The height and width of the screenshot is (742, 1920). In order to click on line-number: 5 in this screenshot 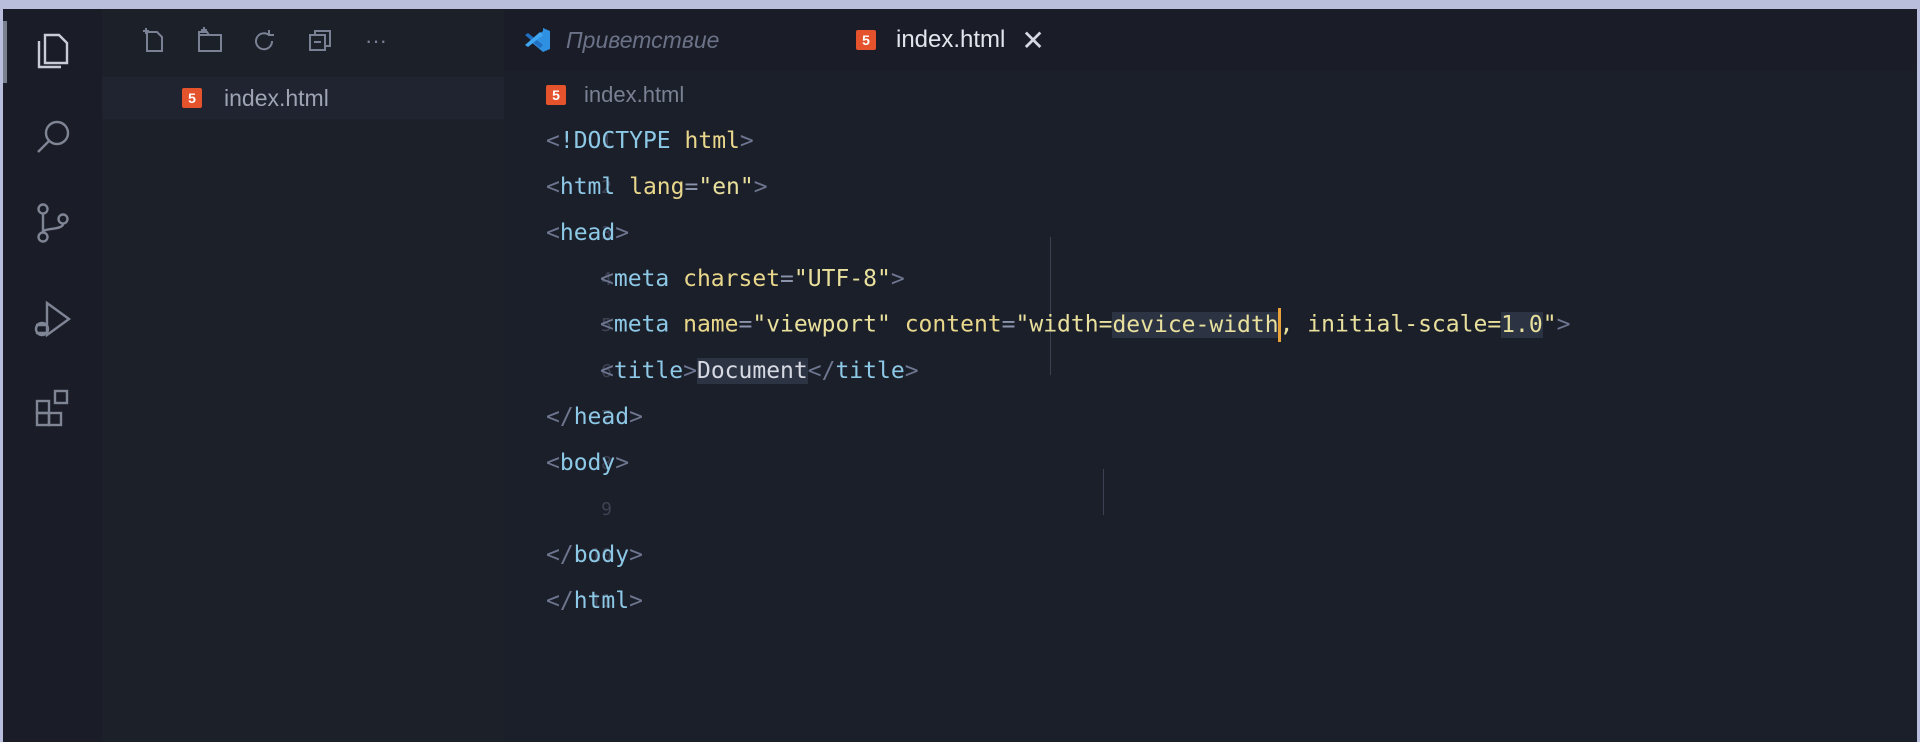, I will do `click(606, 325)`.